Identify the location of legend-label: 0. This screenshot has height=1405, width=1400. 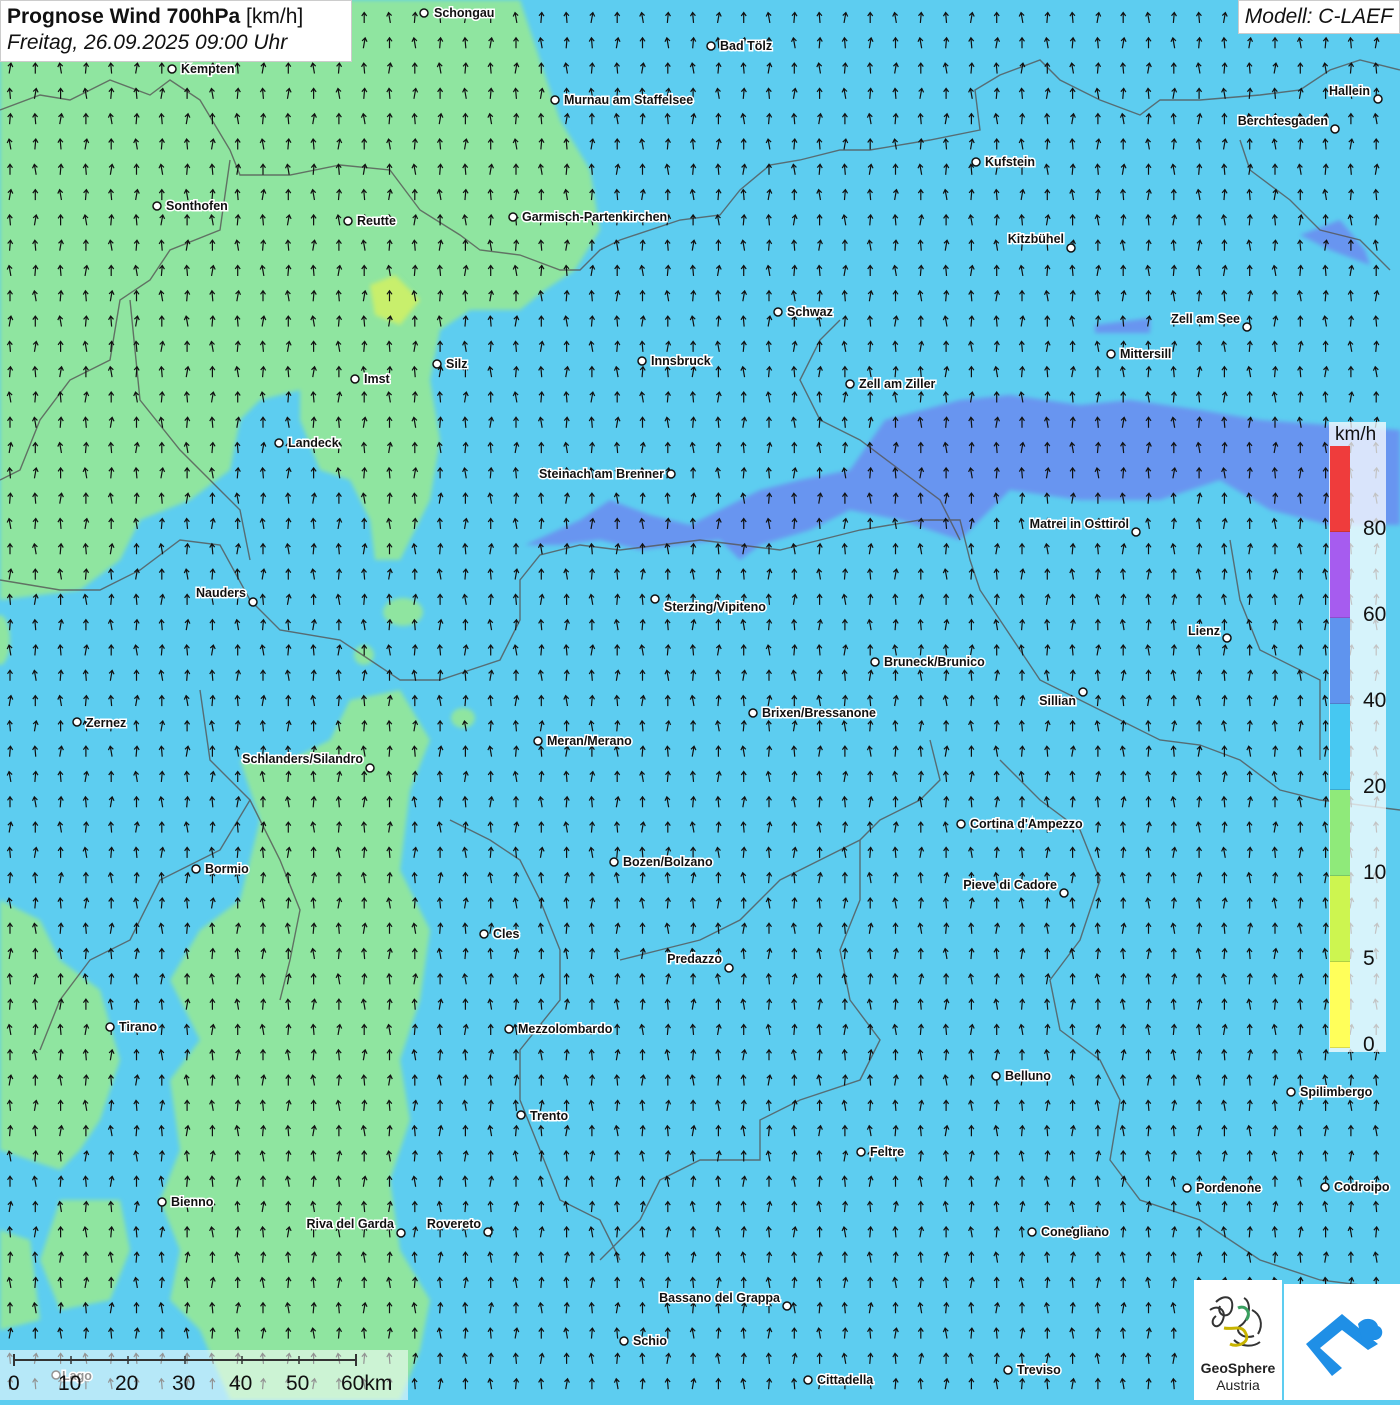
(1369, 1044).